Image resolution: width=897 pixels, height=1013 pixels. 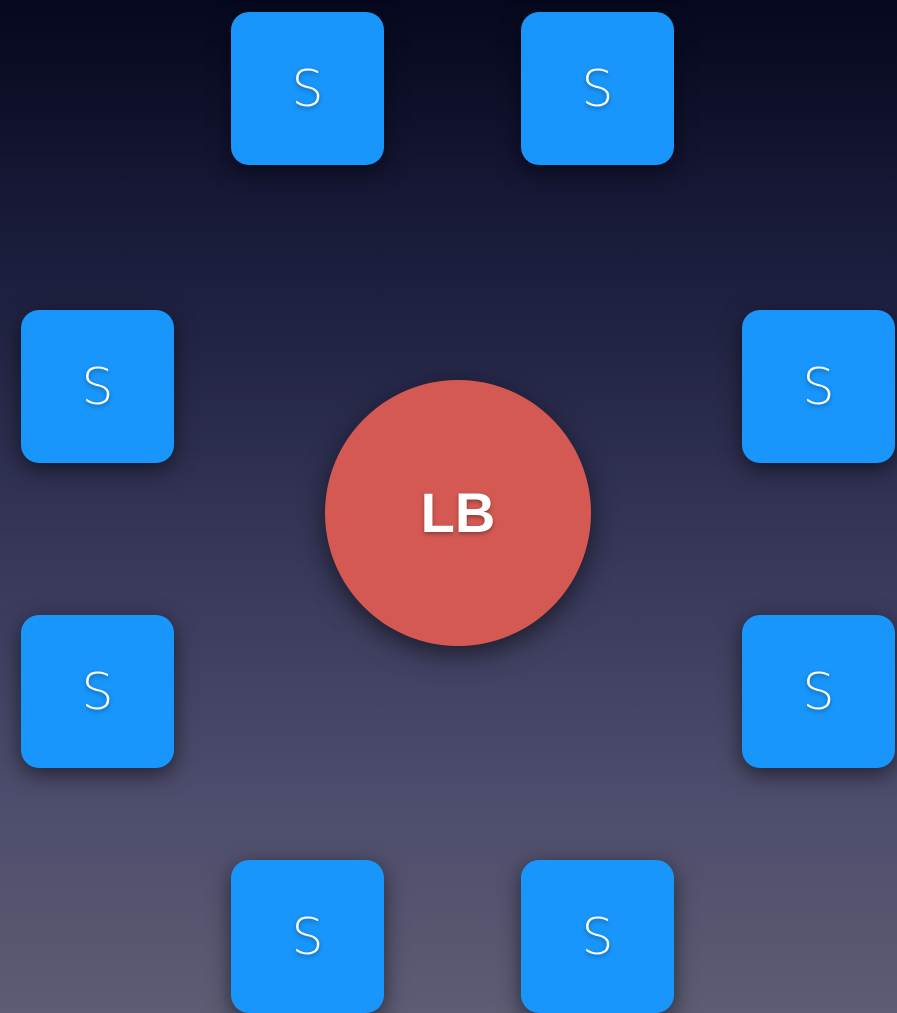 I want to click on load-balancer-label: LB, so click(x=458, y=512).